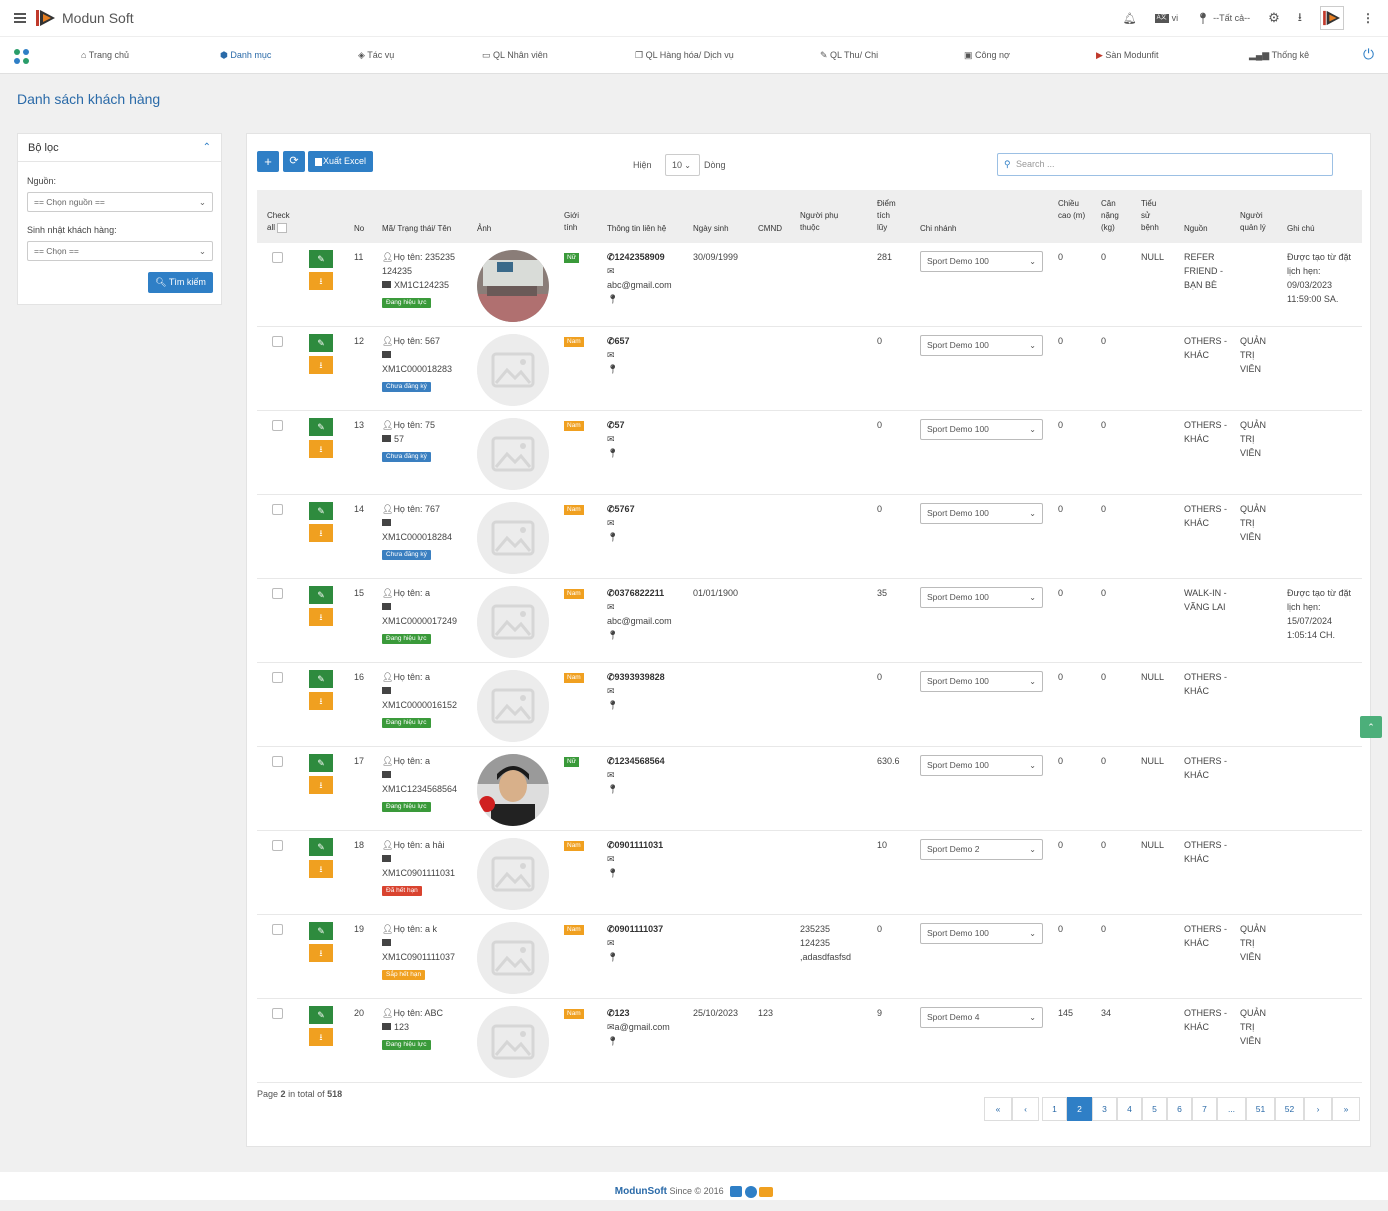 The image size is (1388, 1211). Describe the element at coordinates (1079, 1109) in the screenshot. I see `page-button: 2` at that location.